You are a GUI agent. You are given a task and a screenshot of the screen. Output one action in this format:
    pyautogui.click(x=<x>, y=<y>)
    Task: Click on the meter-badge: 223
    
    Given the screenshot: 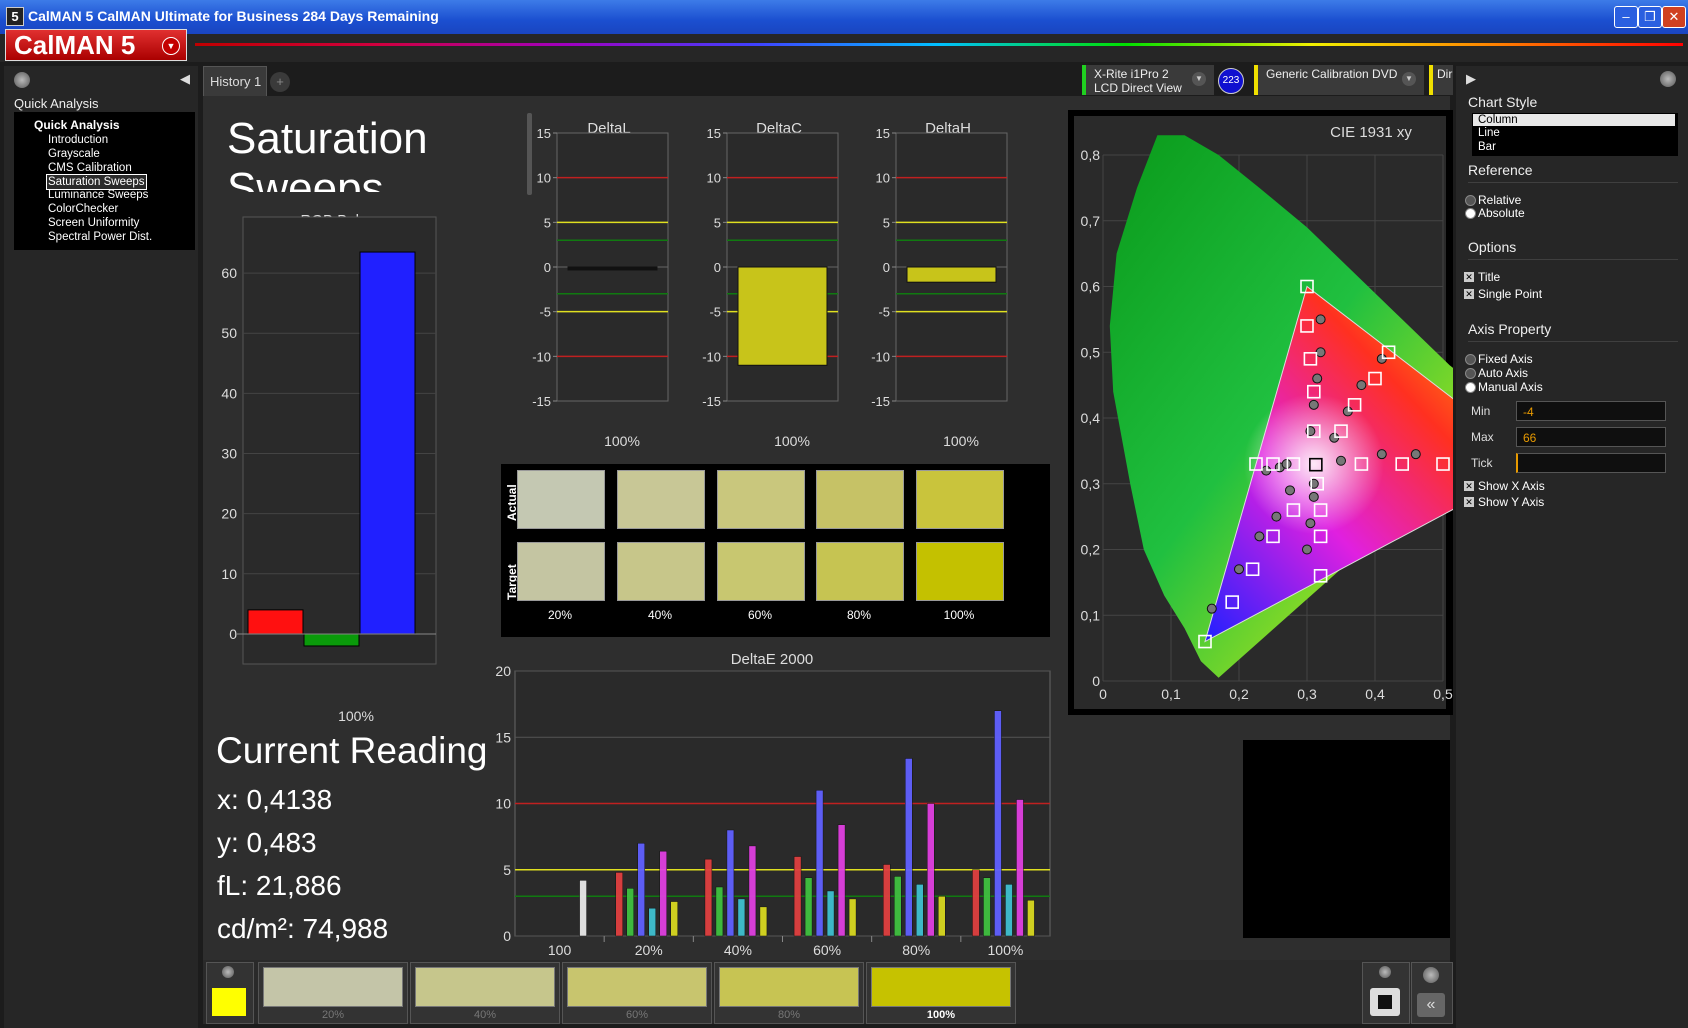 What is the action you would take?
    pyautogui.click(x=1231, y=81)
    